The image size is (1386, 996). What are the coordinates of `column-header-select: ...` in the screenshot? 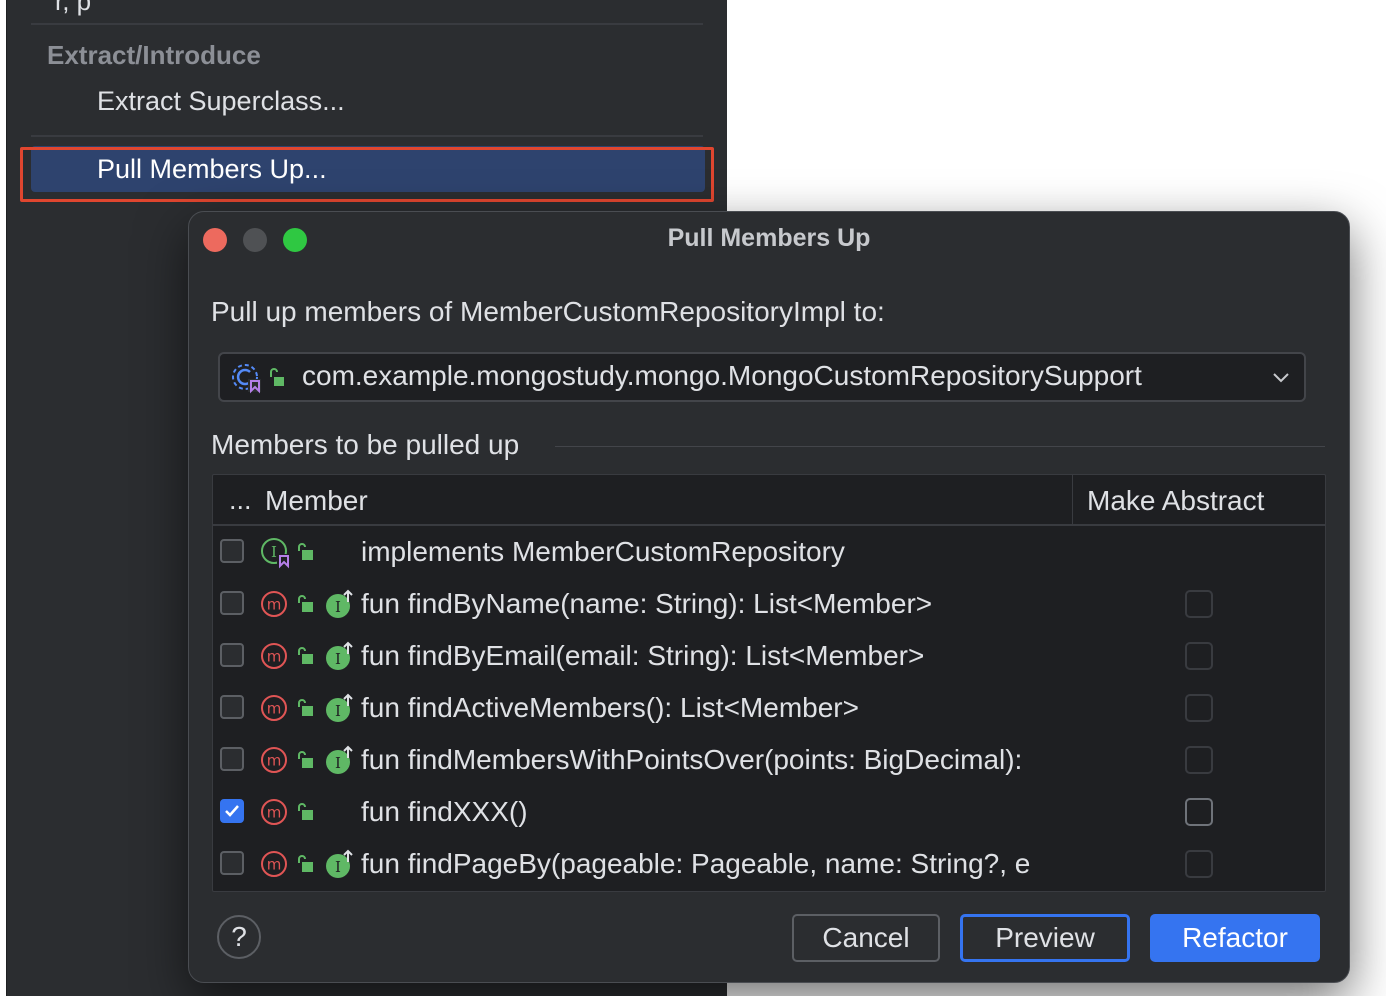 It's located at (240, 500).